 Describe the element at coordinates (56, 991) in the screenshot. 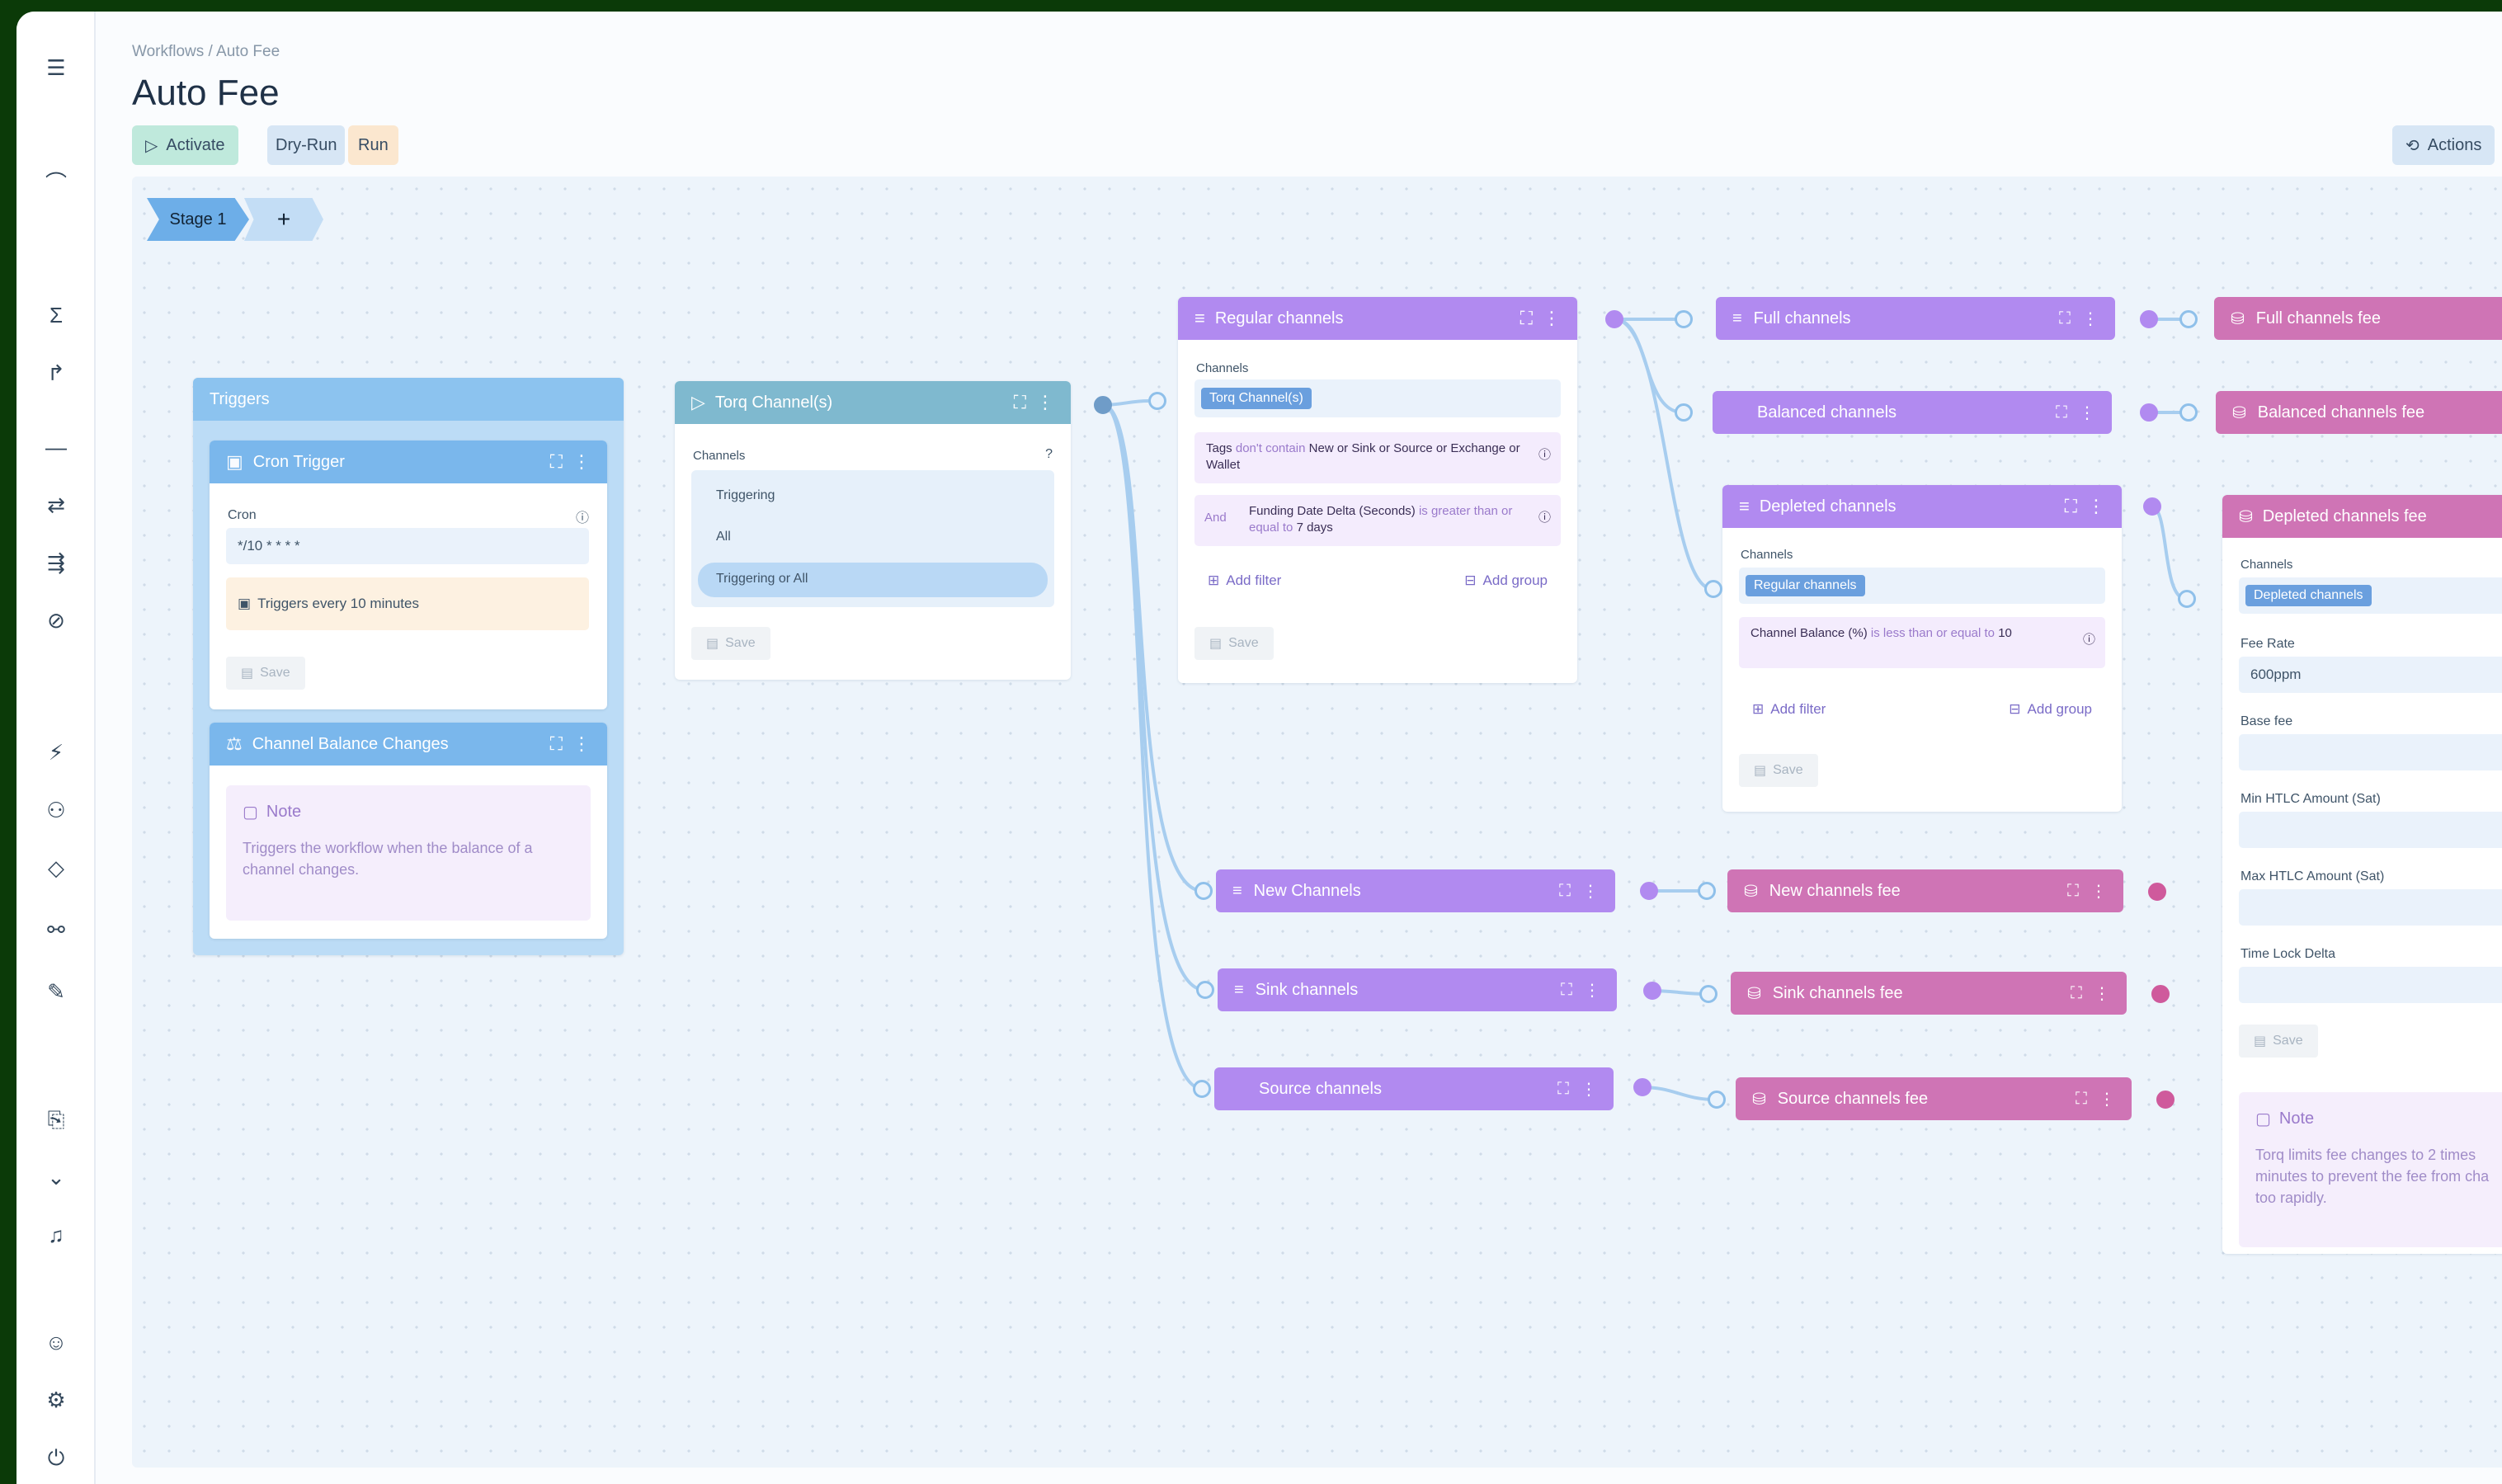

I see `automation-icon: ✎` at that location.